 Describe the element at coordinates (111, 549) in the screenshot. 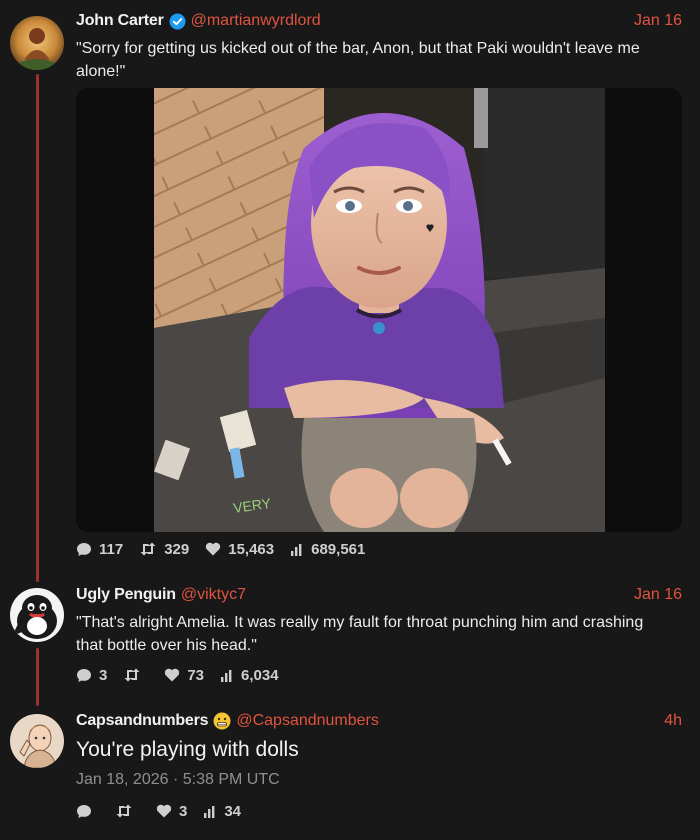

I see `reply-count: 117` at that location.